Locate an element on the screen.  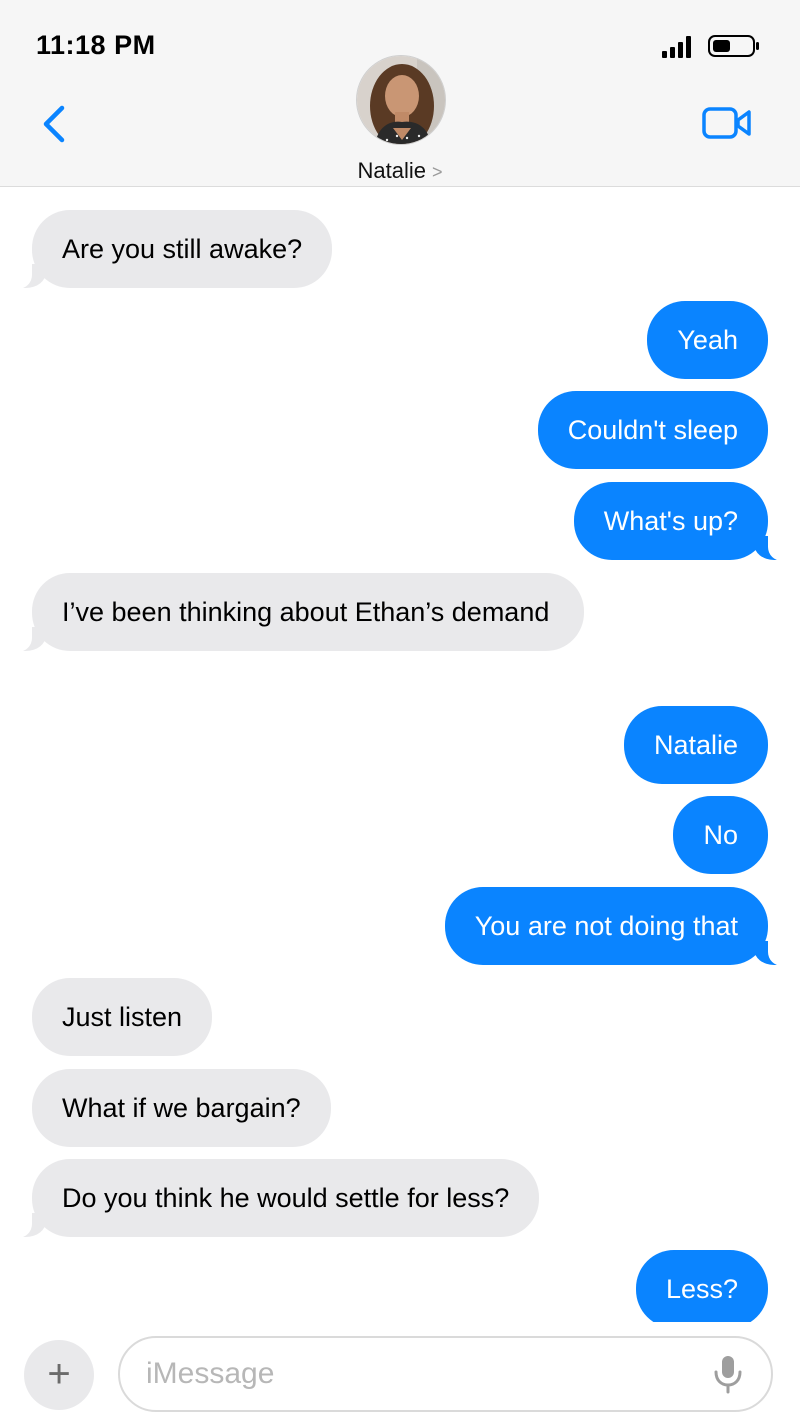
conversation-header: 11:18 PM Natalie > is located at coordinates (400, 93).